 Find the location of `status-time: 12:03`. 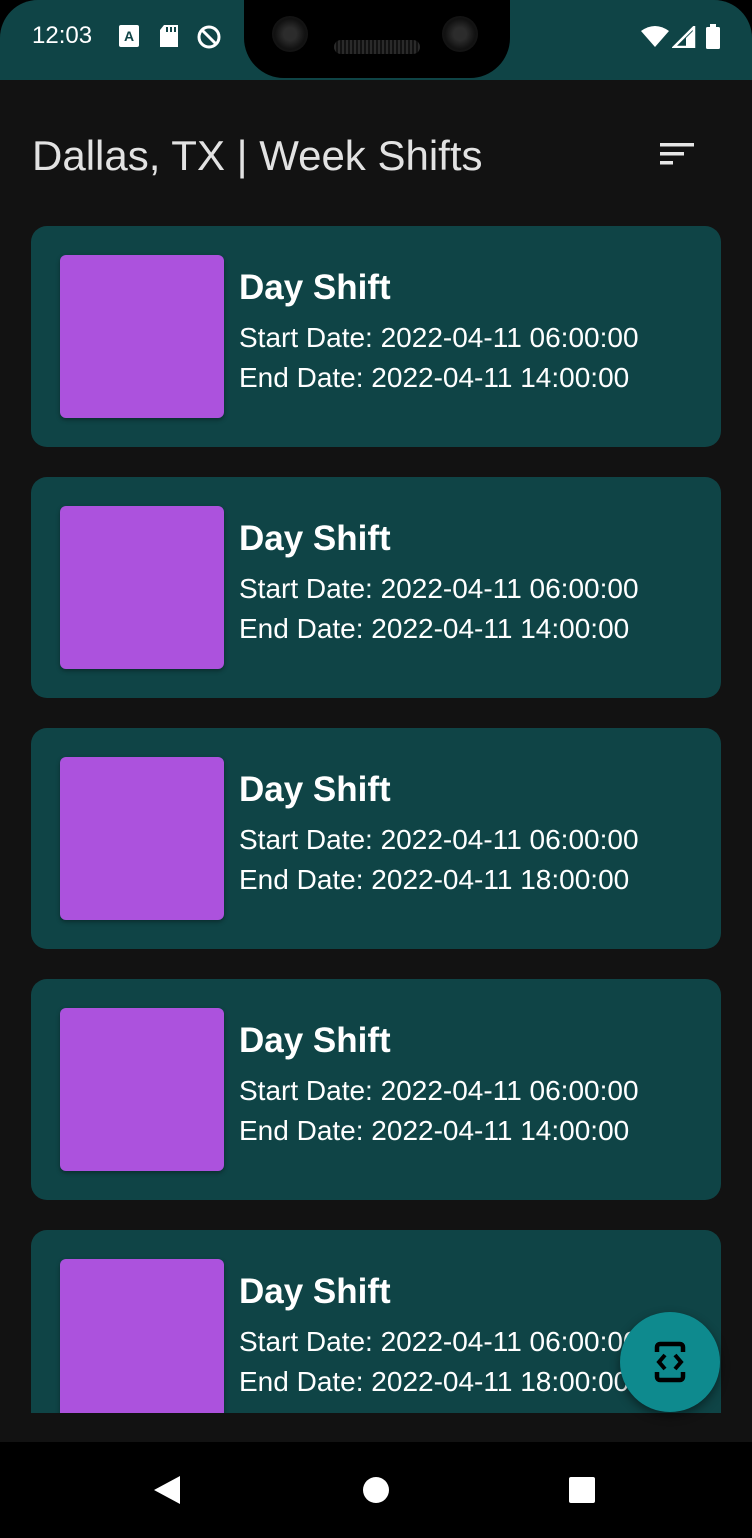

status-time: 12:03 is located at coordinates (62, 35).